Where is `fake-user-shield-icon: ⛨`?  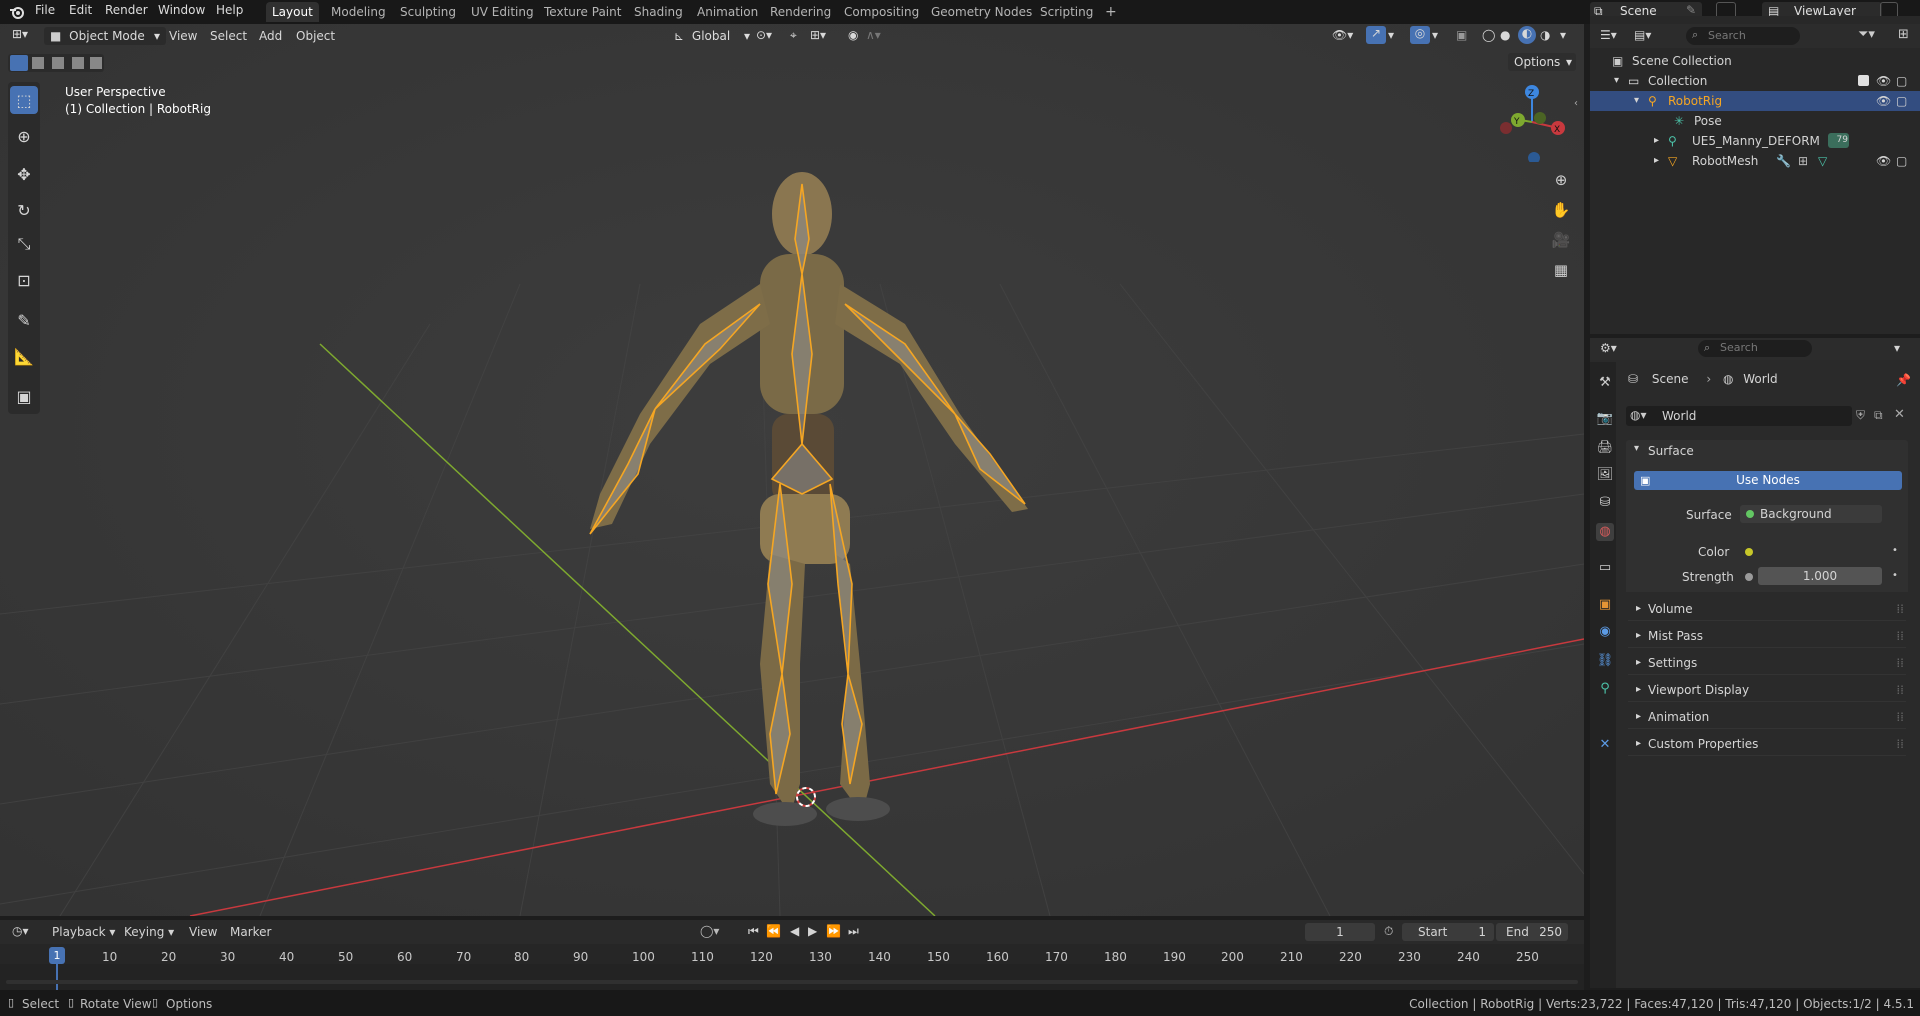
fake-user-shield-icon: ⛨ is located at coordinates (1860, 415).